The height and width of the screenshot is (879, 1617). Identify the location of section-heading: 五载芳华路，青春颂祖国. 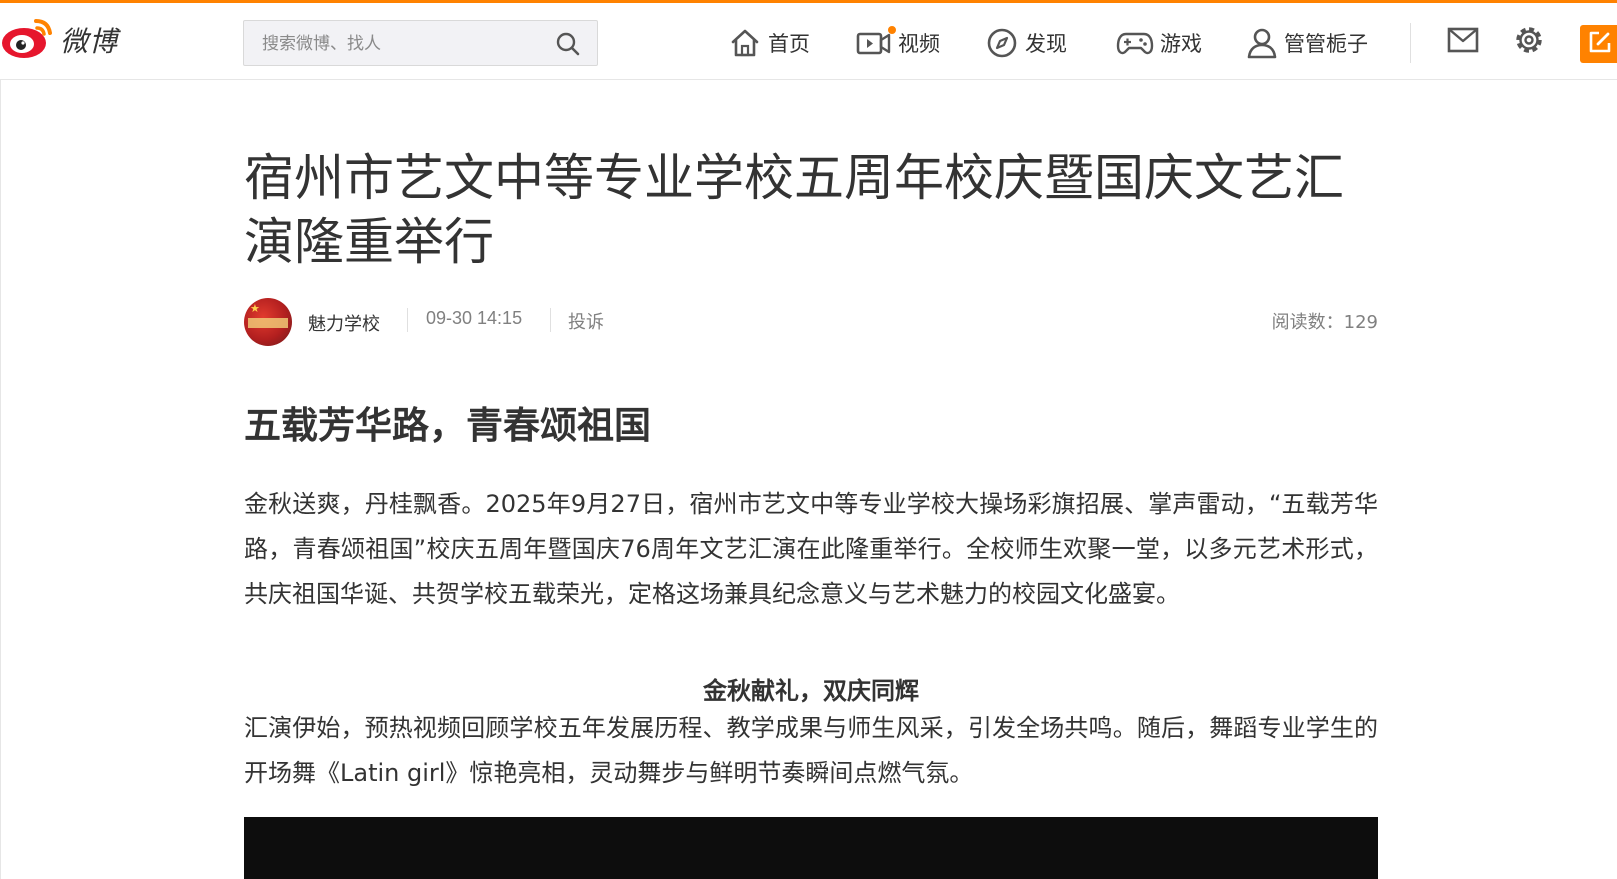
(447, 425).